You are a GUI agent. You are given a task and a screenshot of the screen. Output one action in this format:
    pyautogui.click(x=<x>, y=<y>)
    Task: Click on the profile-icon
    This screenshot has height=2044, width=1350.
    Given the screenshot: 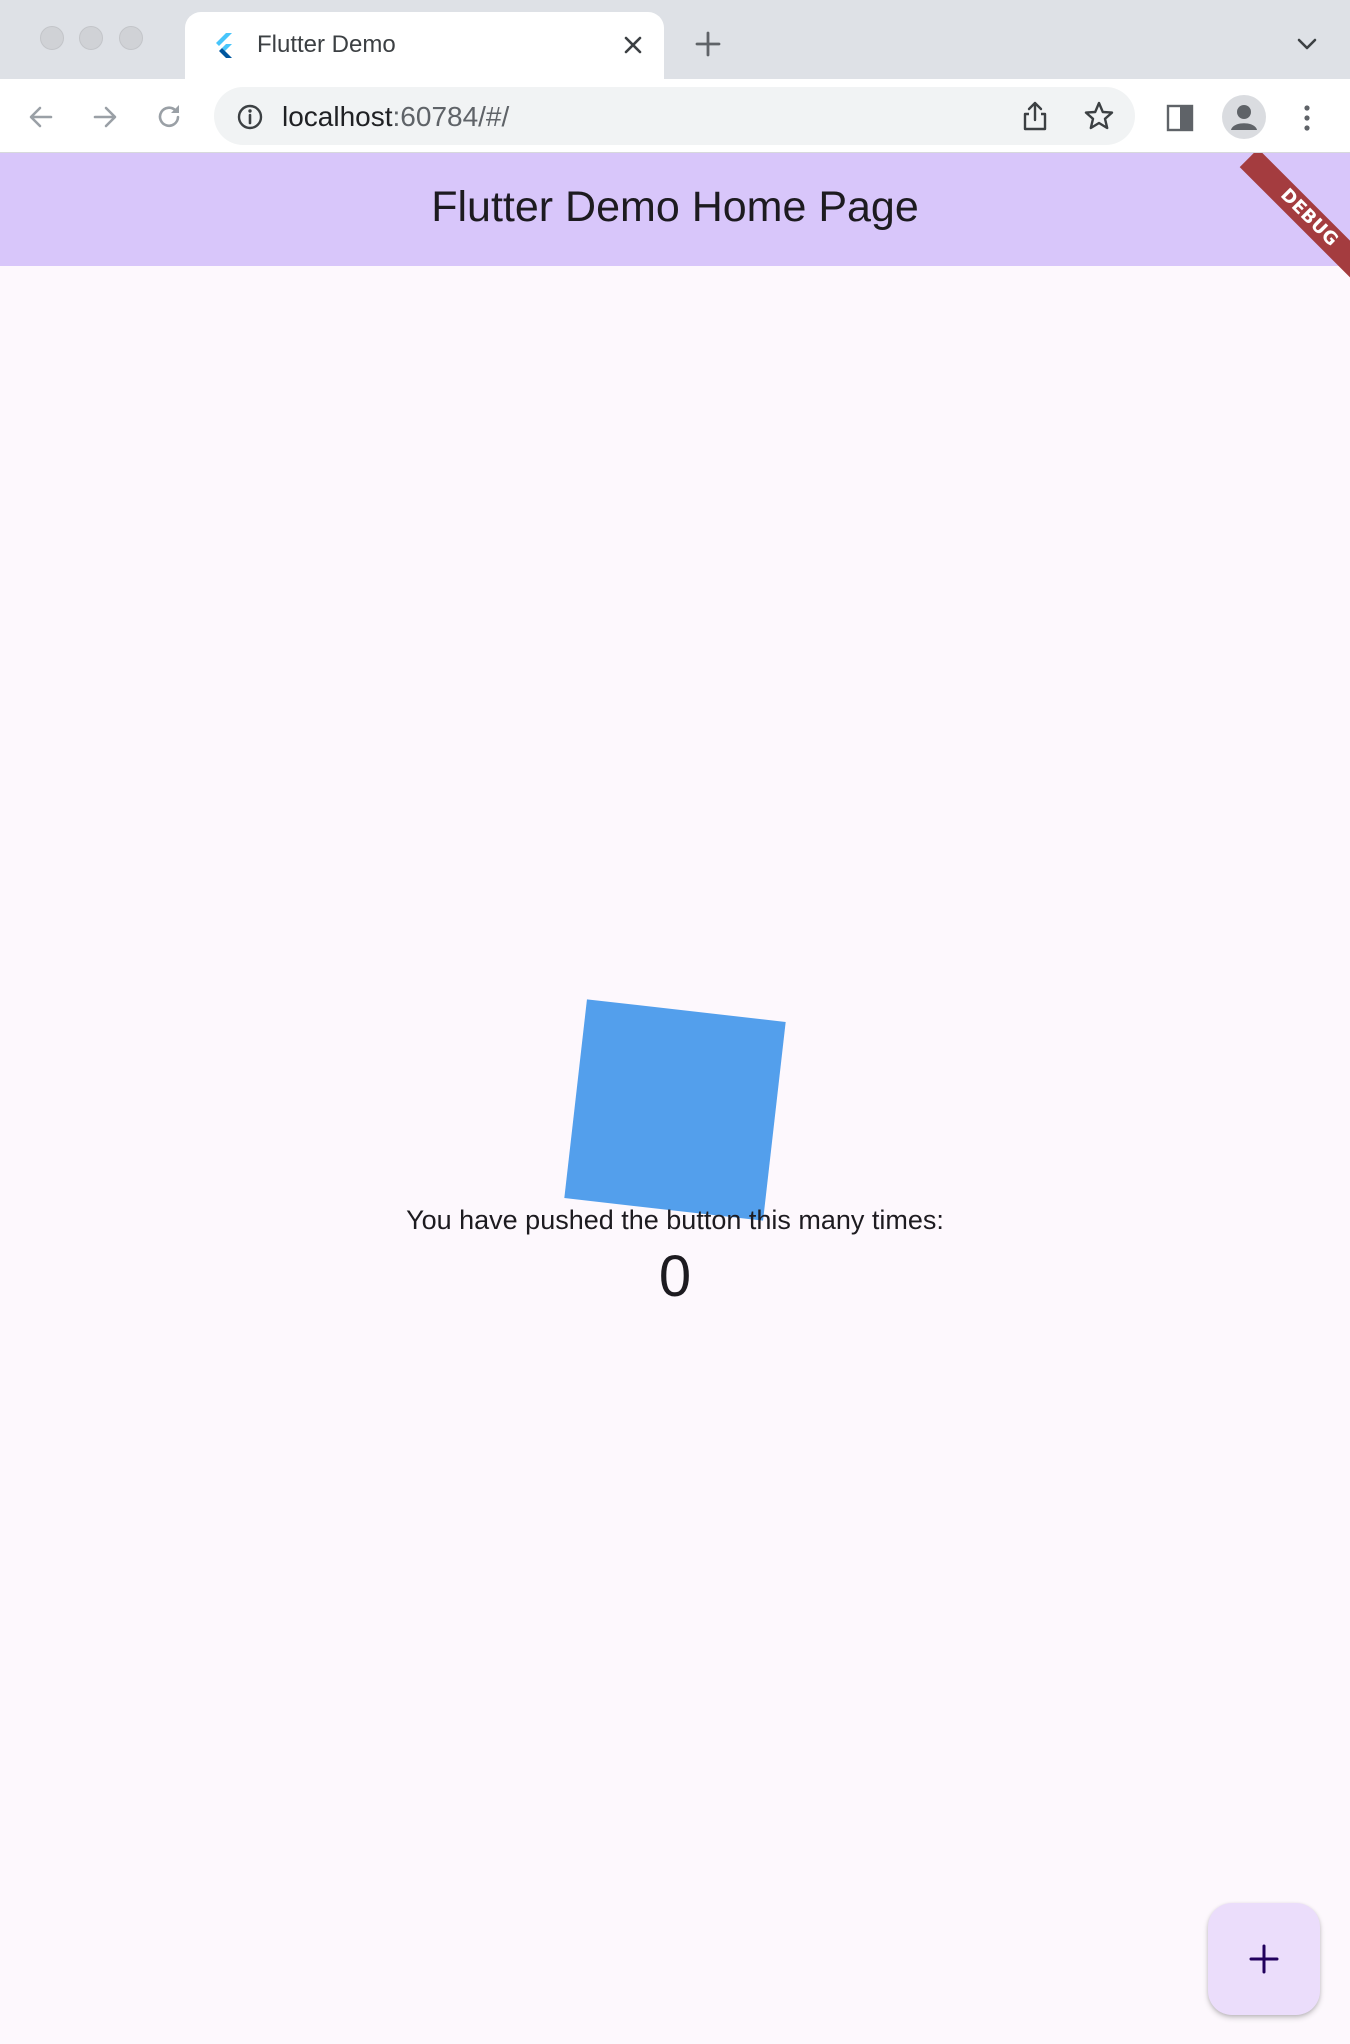 What is the action you would take?
    pyautogui.click(x=1244, y=117)
    